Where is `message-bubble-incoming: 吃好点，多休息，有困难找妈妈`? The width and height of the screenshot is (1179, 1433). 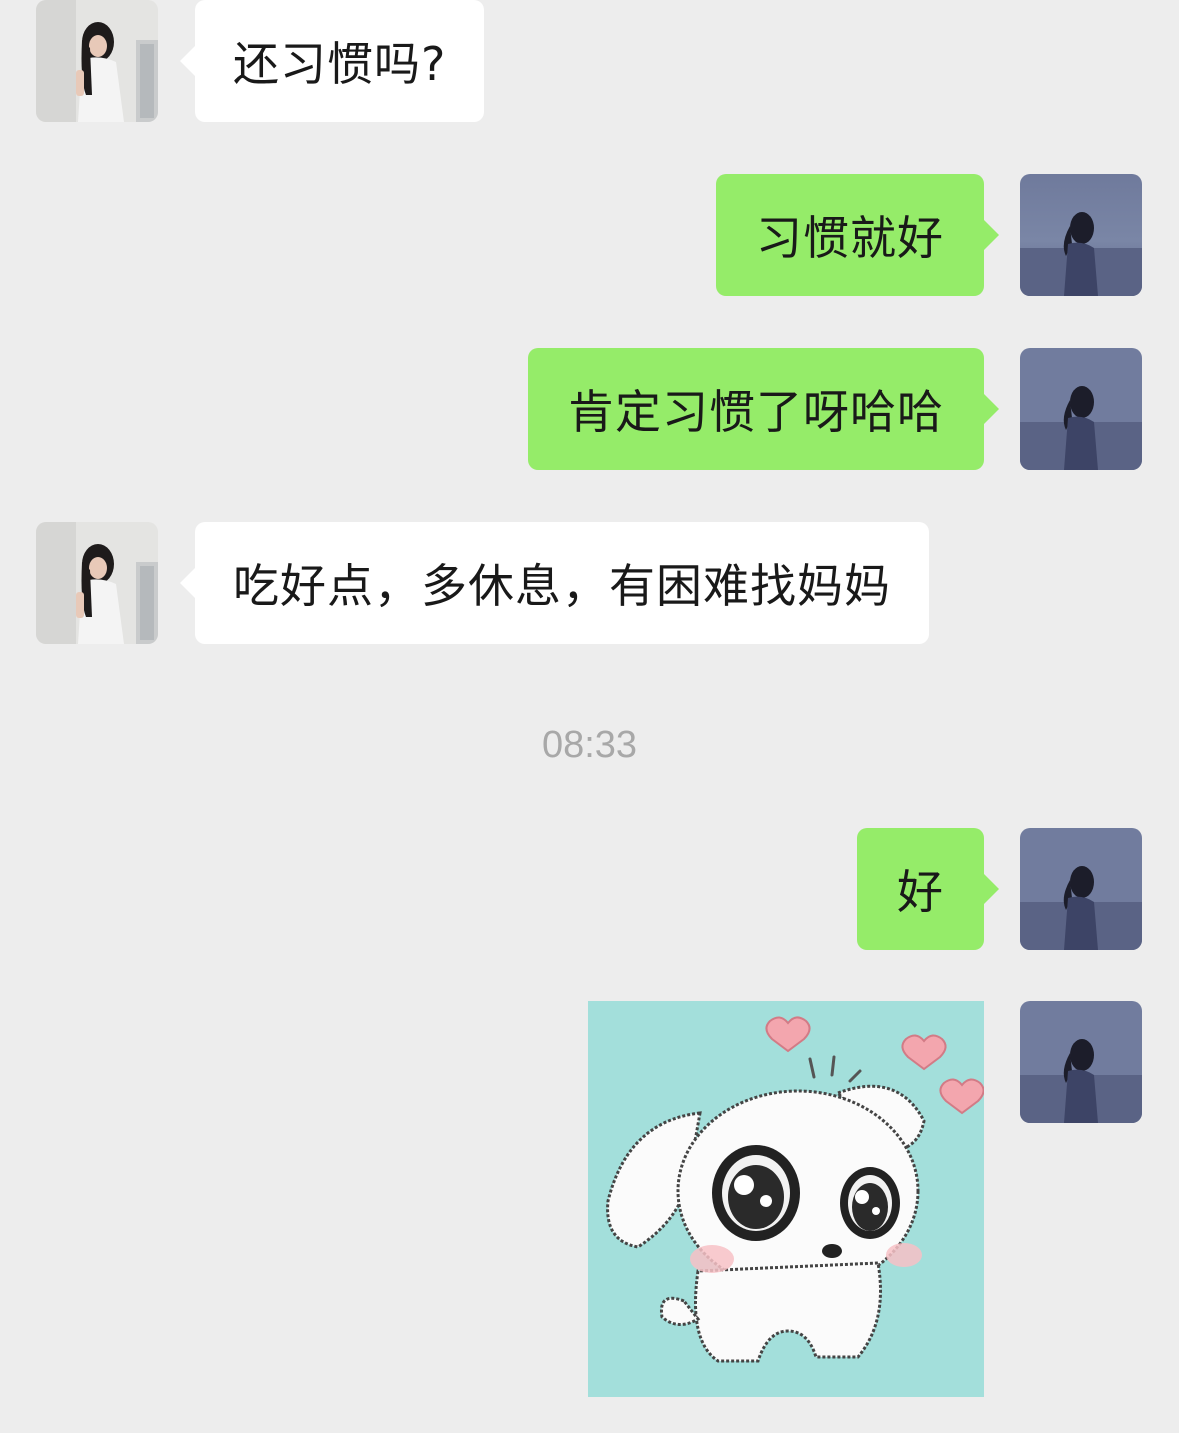
message-bubble-incoming: 吃好点，多休息，有困难找妈妈 is located at coordinates (554, 583).